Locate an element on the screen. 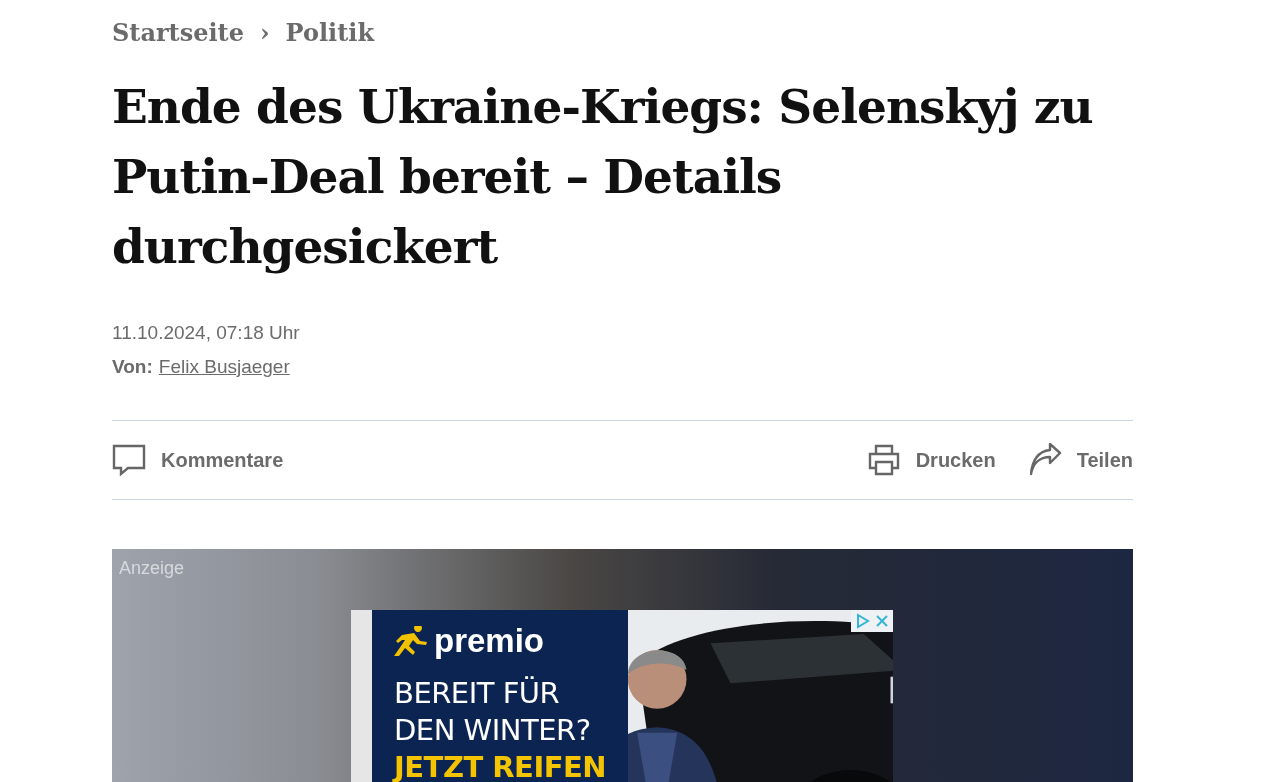  runner-logo-icon is located at coordinates (411, 640).